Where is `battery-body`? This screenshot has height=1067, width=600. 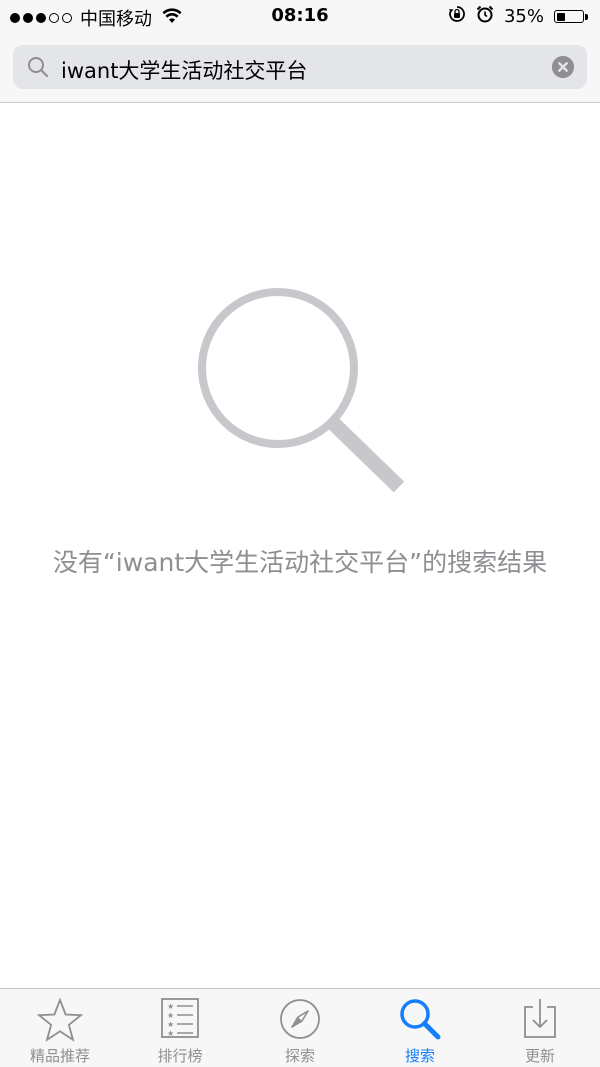
battery-body is located at coordinates (569, 16).